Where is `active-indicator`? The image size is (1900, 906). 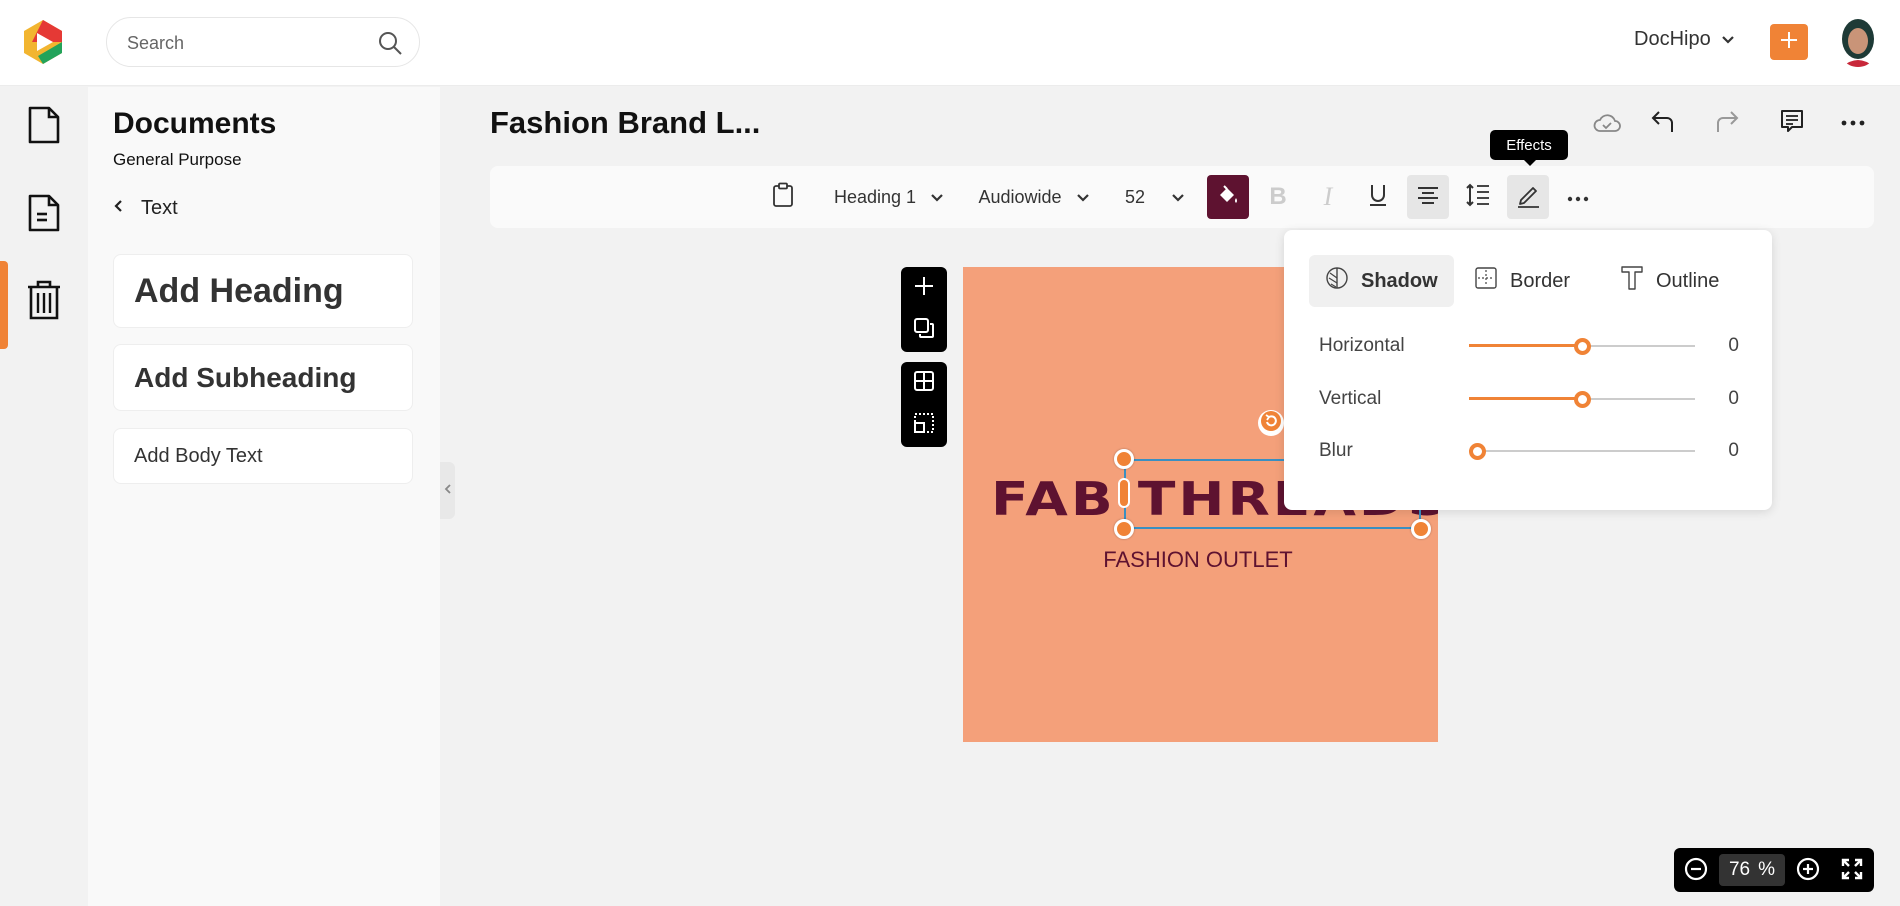 active-indicator is located at coordinates (4, 305).